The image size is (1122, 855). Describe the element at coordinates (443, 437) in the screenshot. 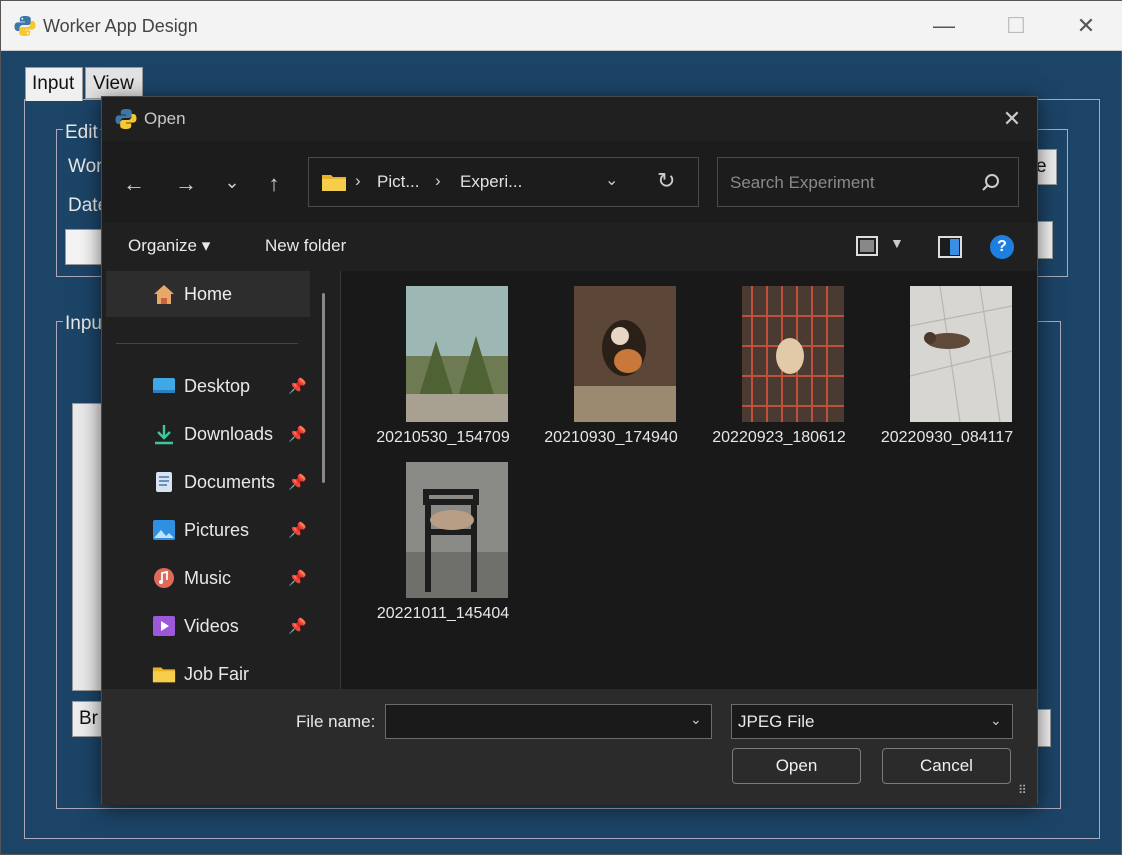

I see `file-name: 20210530_154709` at that location.